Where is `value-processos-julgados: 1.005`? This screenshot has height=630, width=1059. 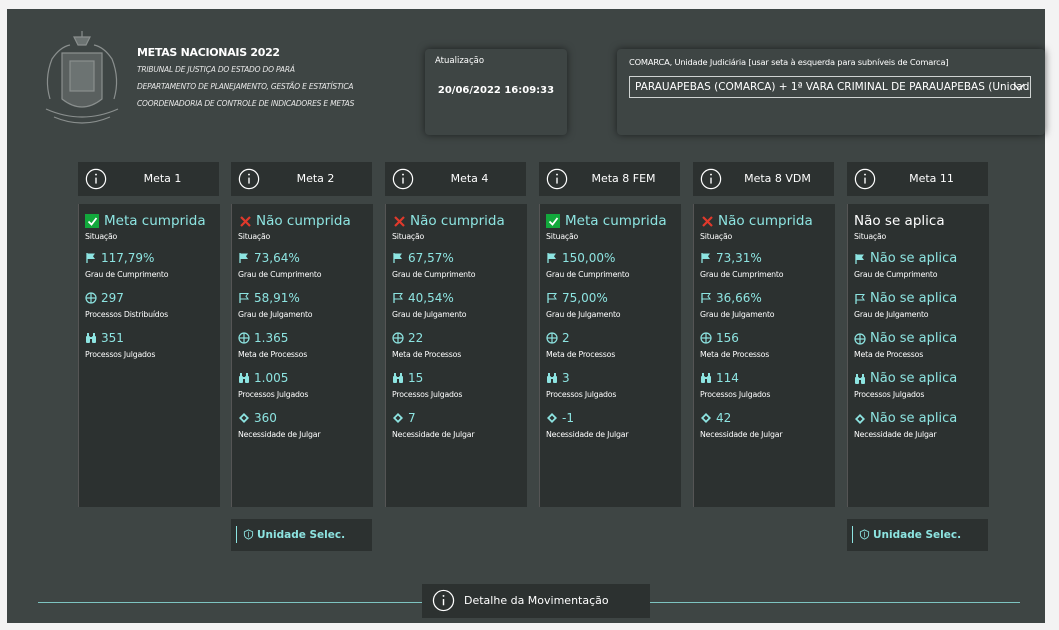
value-processos-julgados: 1.005 is located at coordinates (263, 378).